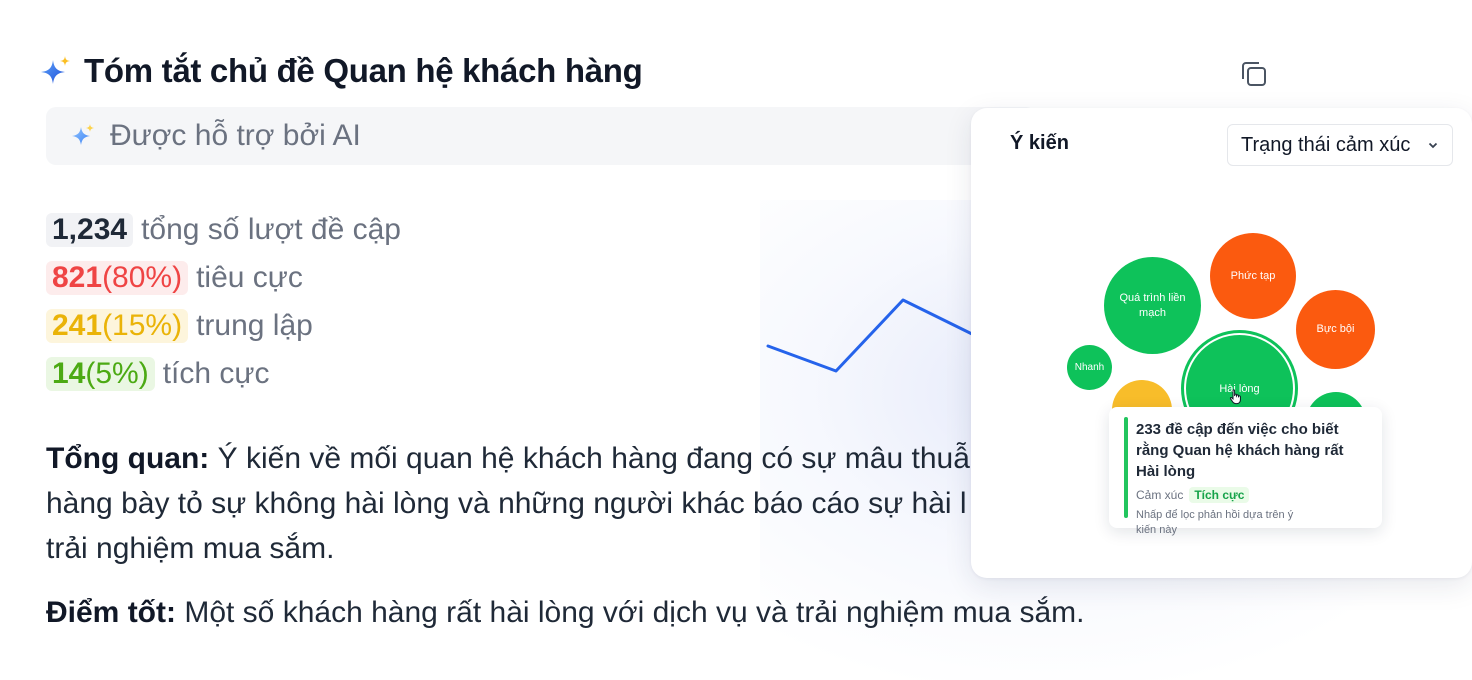 This screenshot has height=680, width=1472. What do you see at coordinates (117, 278) in the screenshot?
I see `negative-count-badge: 821(80%)` at bounding box center [117, 278].